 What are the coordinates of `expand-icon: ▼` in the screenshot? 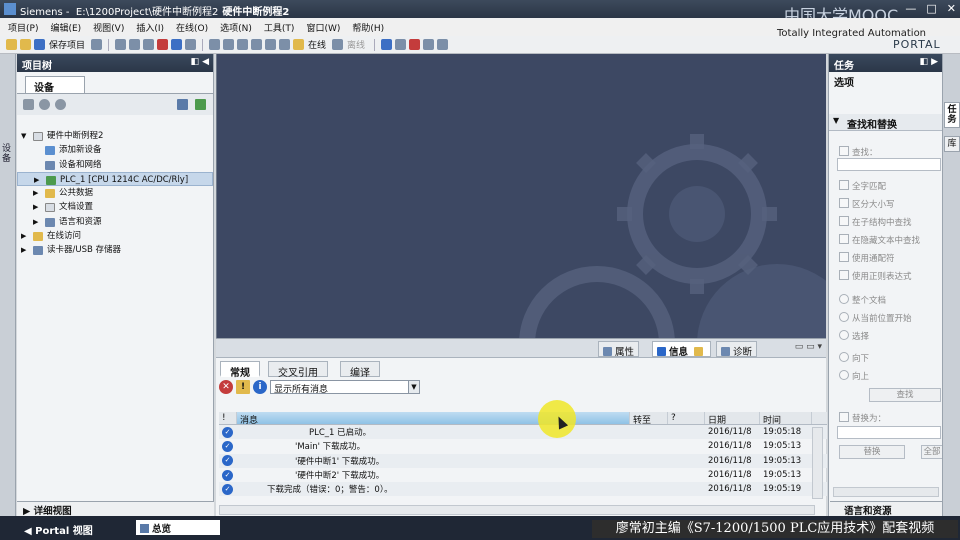 It's located at (23, 136).